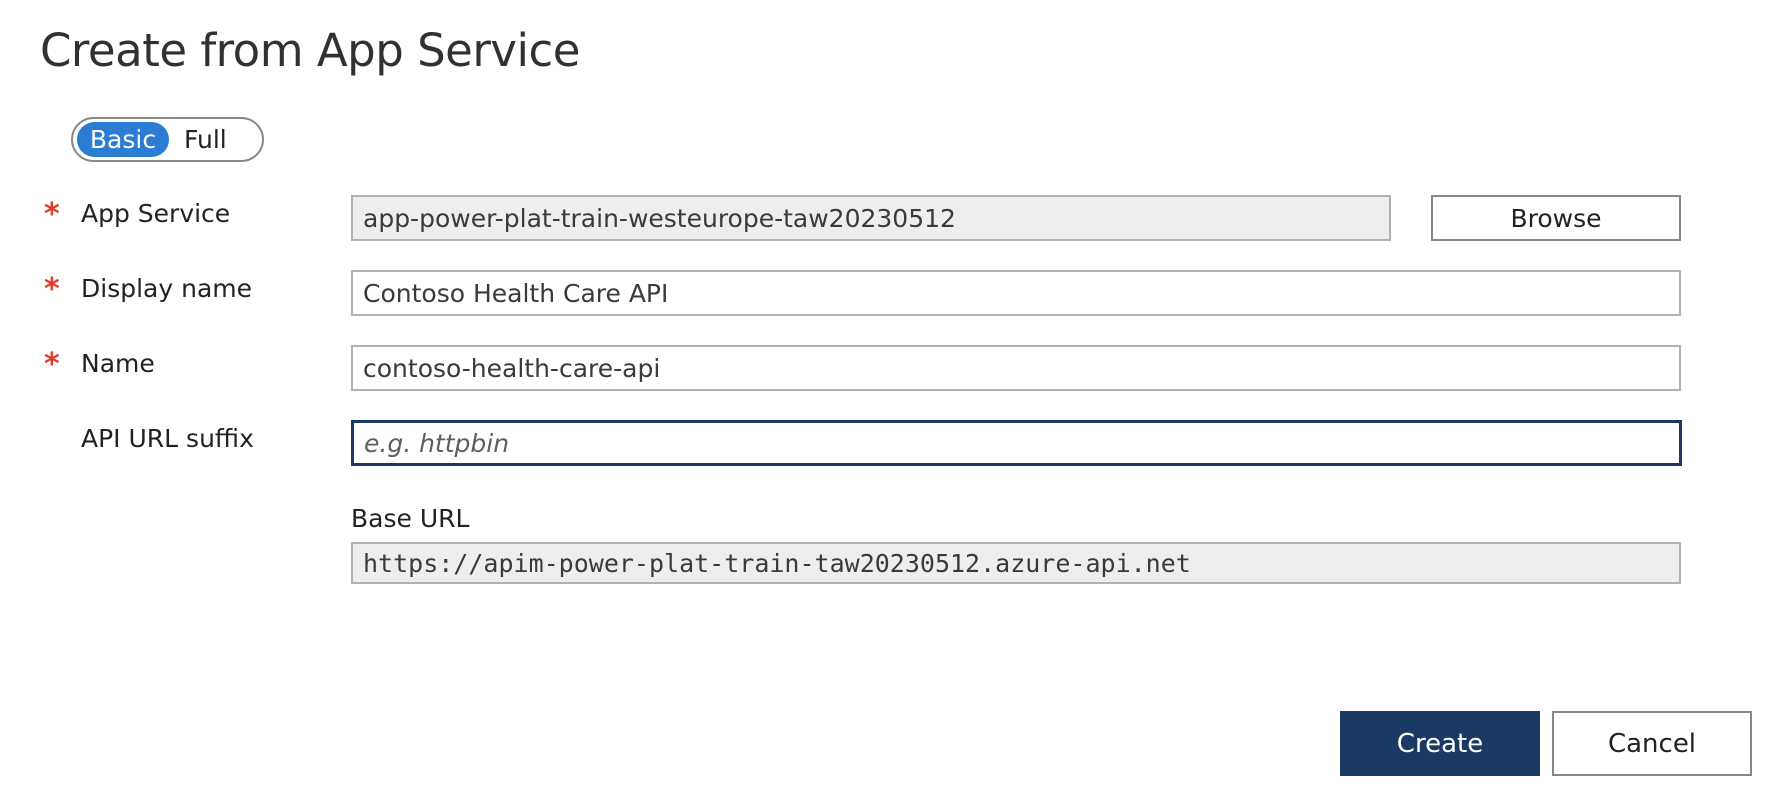 Image resolution: width=1766 pixels, height=796 pixels. I want to click on app-service-label: App Service, so click(156, 213).